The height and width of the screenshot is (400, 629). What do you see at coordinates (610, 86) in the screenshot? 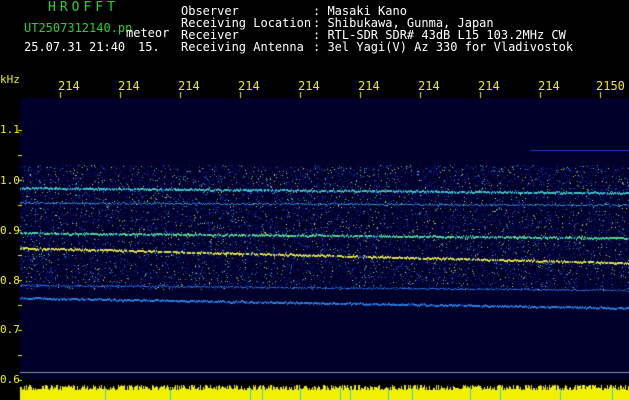
I see `time-tick-label: 2150` at bounding box center [610, 86].